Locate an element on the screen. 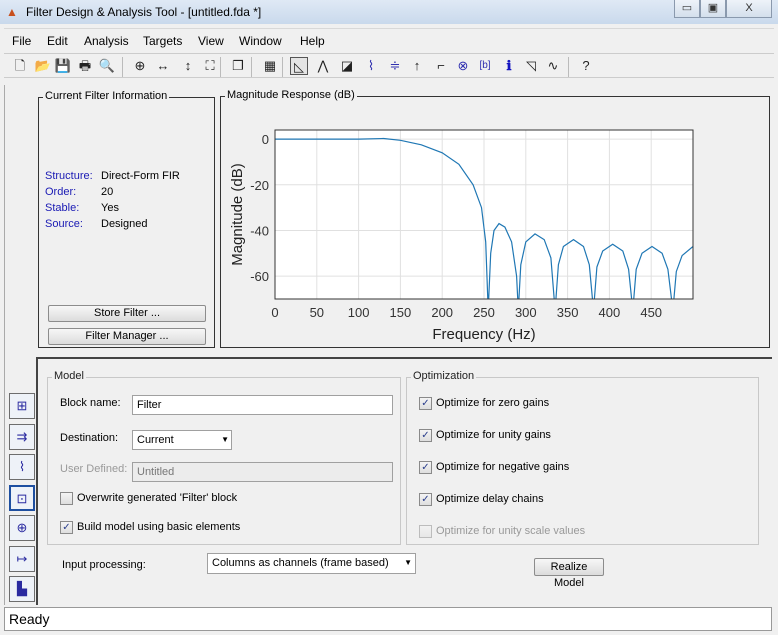  new-icon: 🗋 is located at coordinates (20, 66).